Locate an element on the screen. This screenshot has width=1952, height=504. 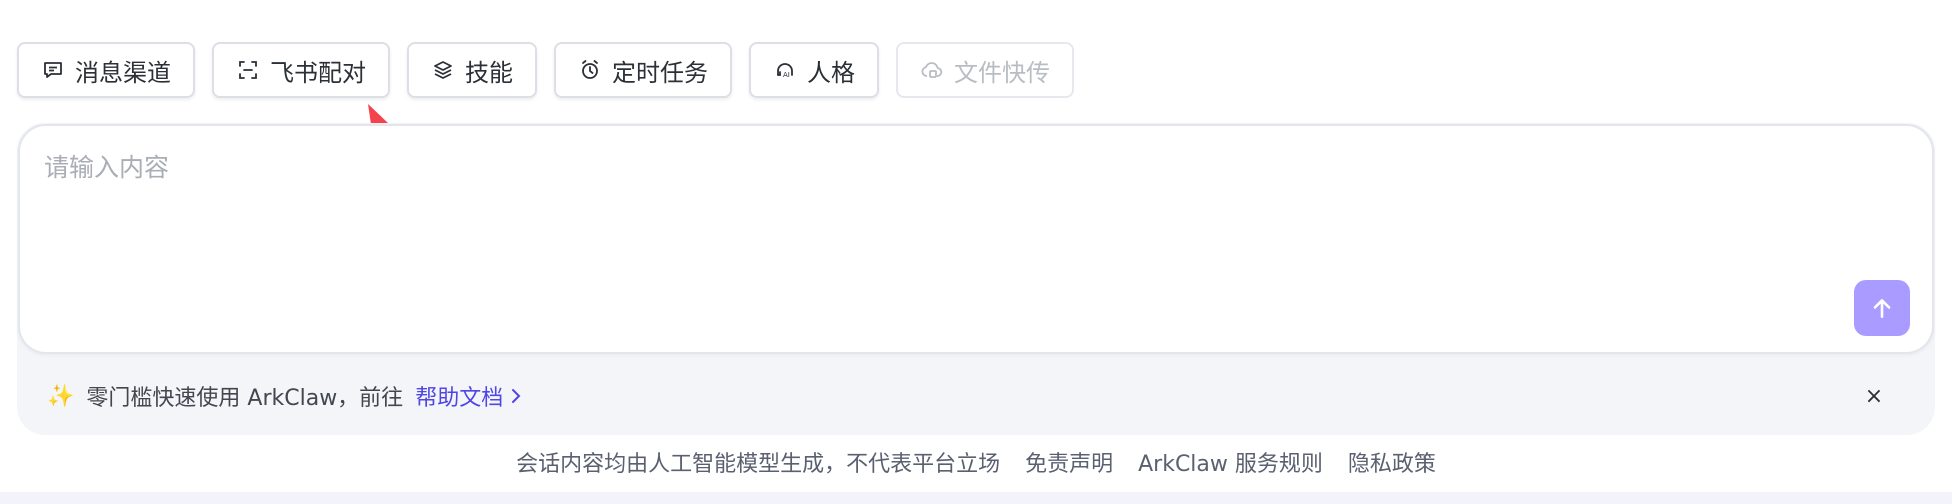
arrow-up-icon is located at coordinates (1882, 308).